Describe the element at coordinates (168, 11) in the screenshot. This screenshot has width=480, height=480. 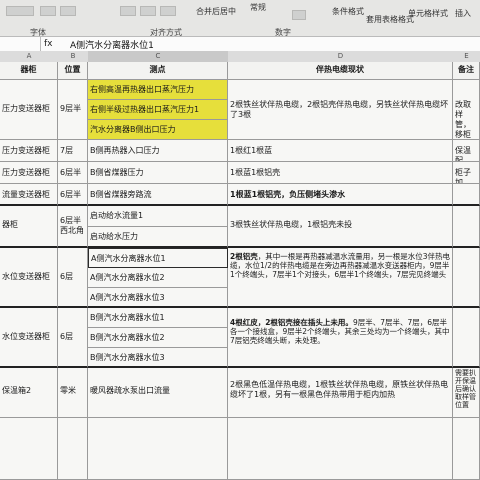
I see `align-right-button` at that location.